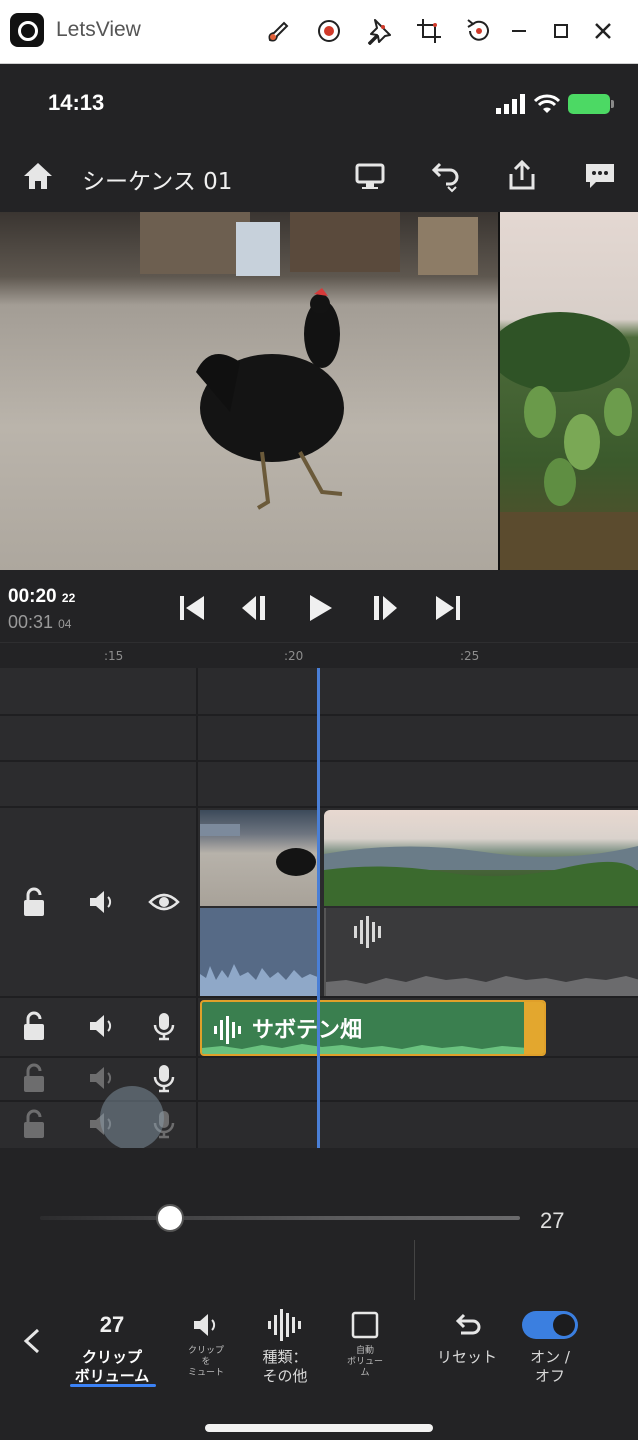  I want to click on tool-label: リセット, so click(466, 1357).